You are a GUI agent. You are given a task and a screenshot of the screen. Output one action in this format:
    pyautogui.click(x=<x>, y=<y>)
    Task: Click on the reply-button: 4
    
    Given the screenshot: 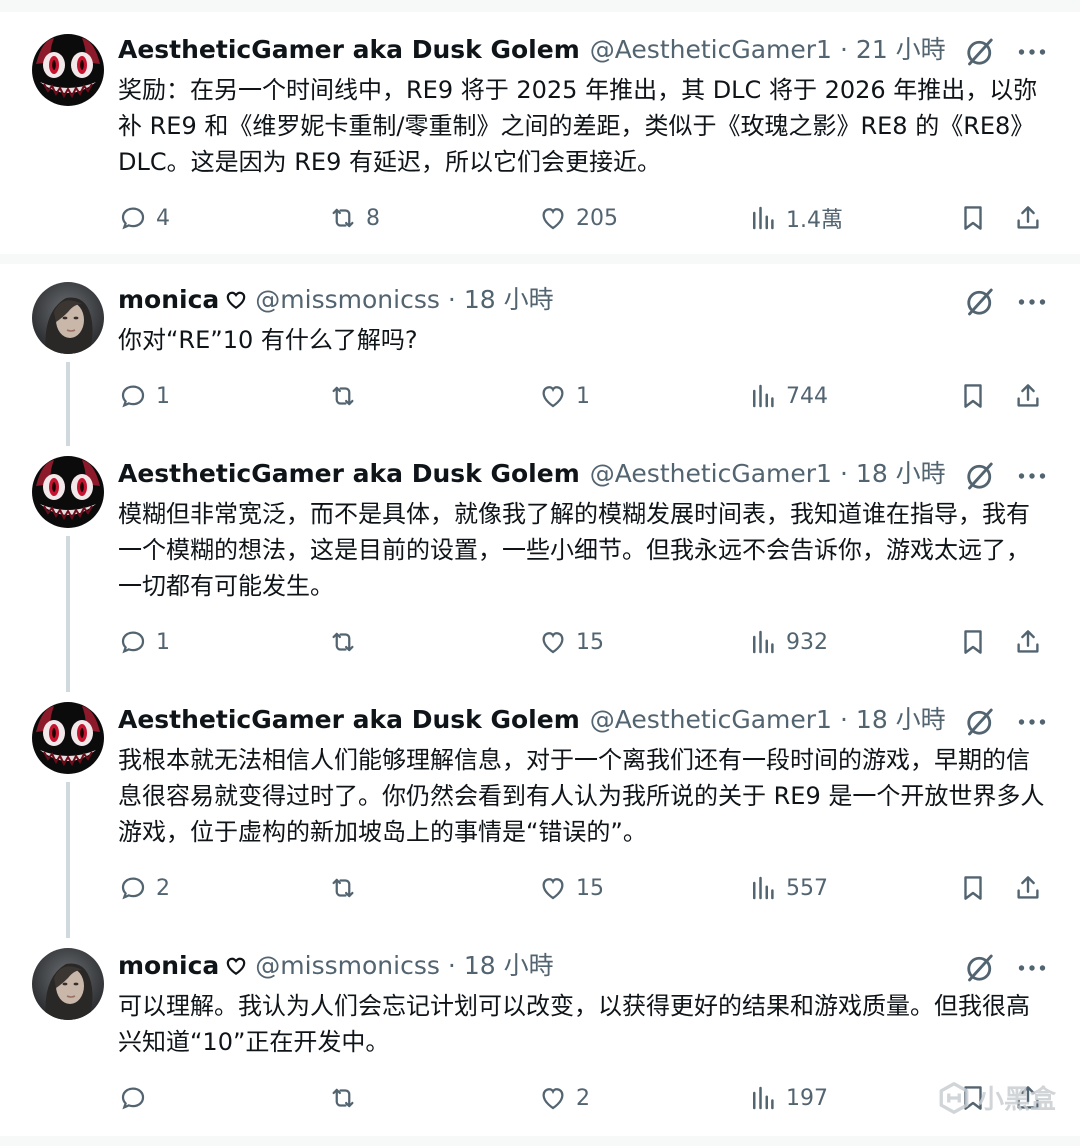 What is the action you would take?
    pyautogui.click(x=144, y=218)
    